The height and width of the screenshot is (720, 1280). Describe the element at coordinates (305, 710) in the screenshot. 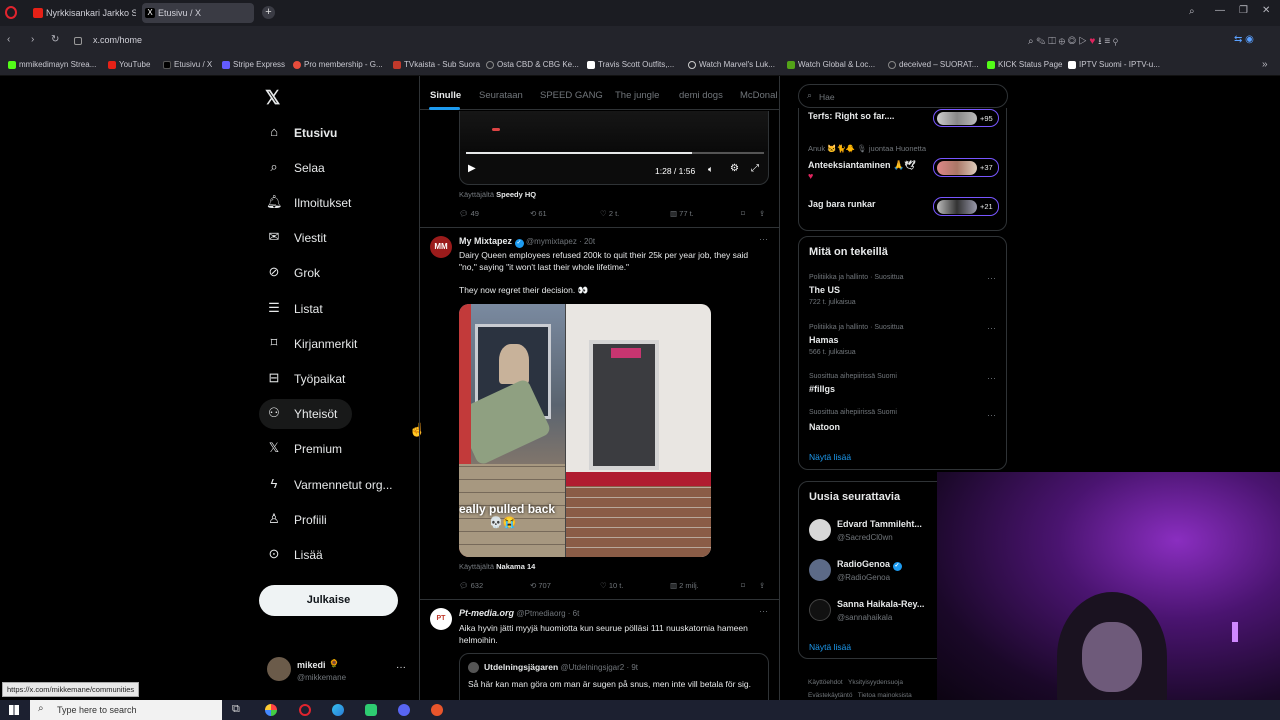

I see `opera-icon` at that location.